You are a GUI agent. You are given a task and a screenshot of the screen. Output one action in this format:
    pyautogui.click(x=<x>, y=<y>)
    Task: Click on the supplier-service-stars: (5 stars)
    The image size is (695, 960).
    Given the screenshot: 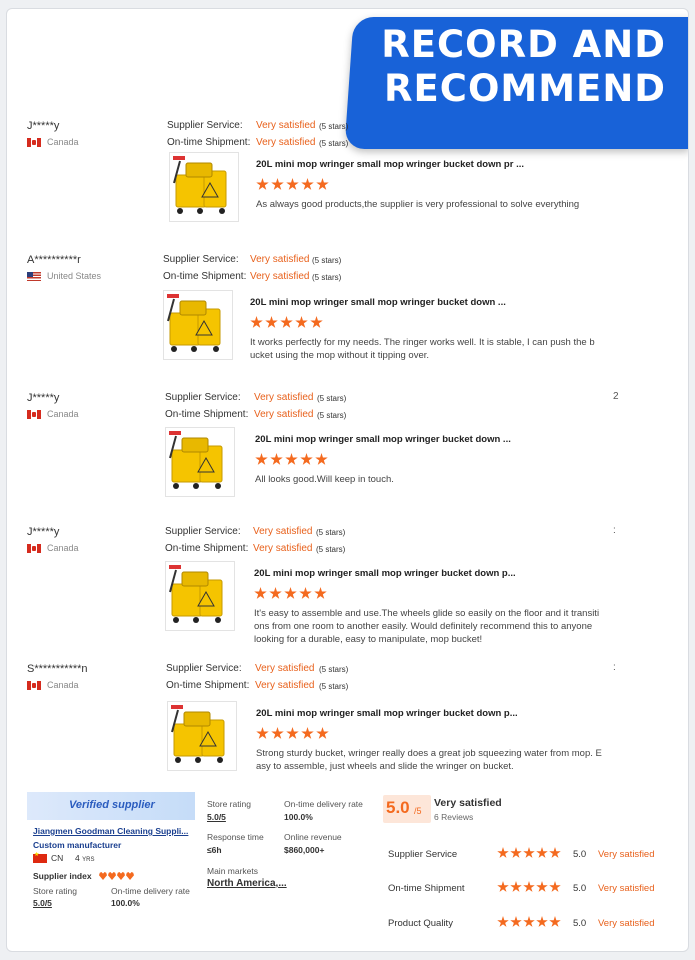 What is the action you would take?
    pyautogui.click(x=334, y=669)
    